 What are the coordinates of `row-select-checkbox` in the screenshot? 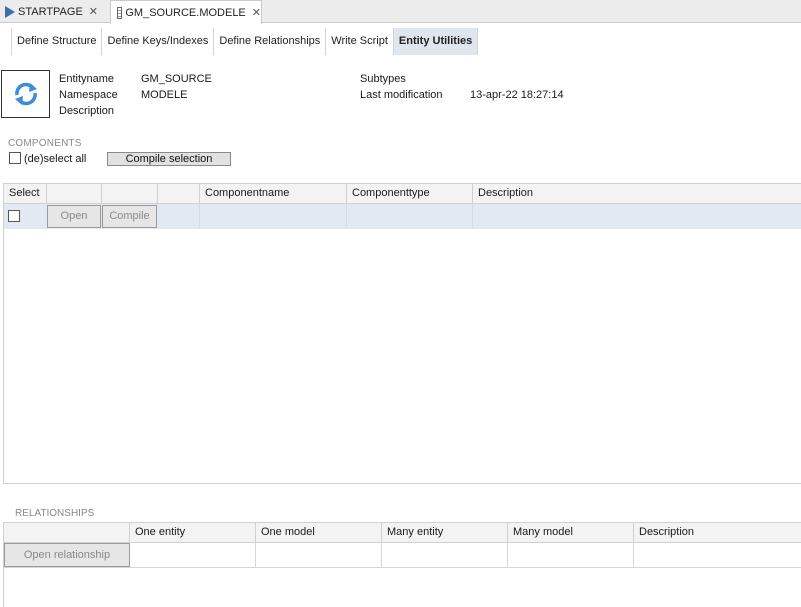 It's located at (14, 216).